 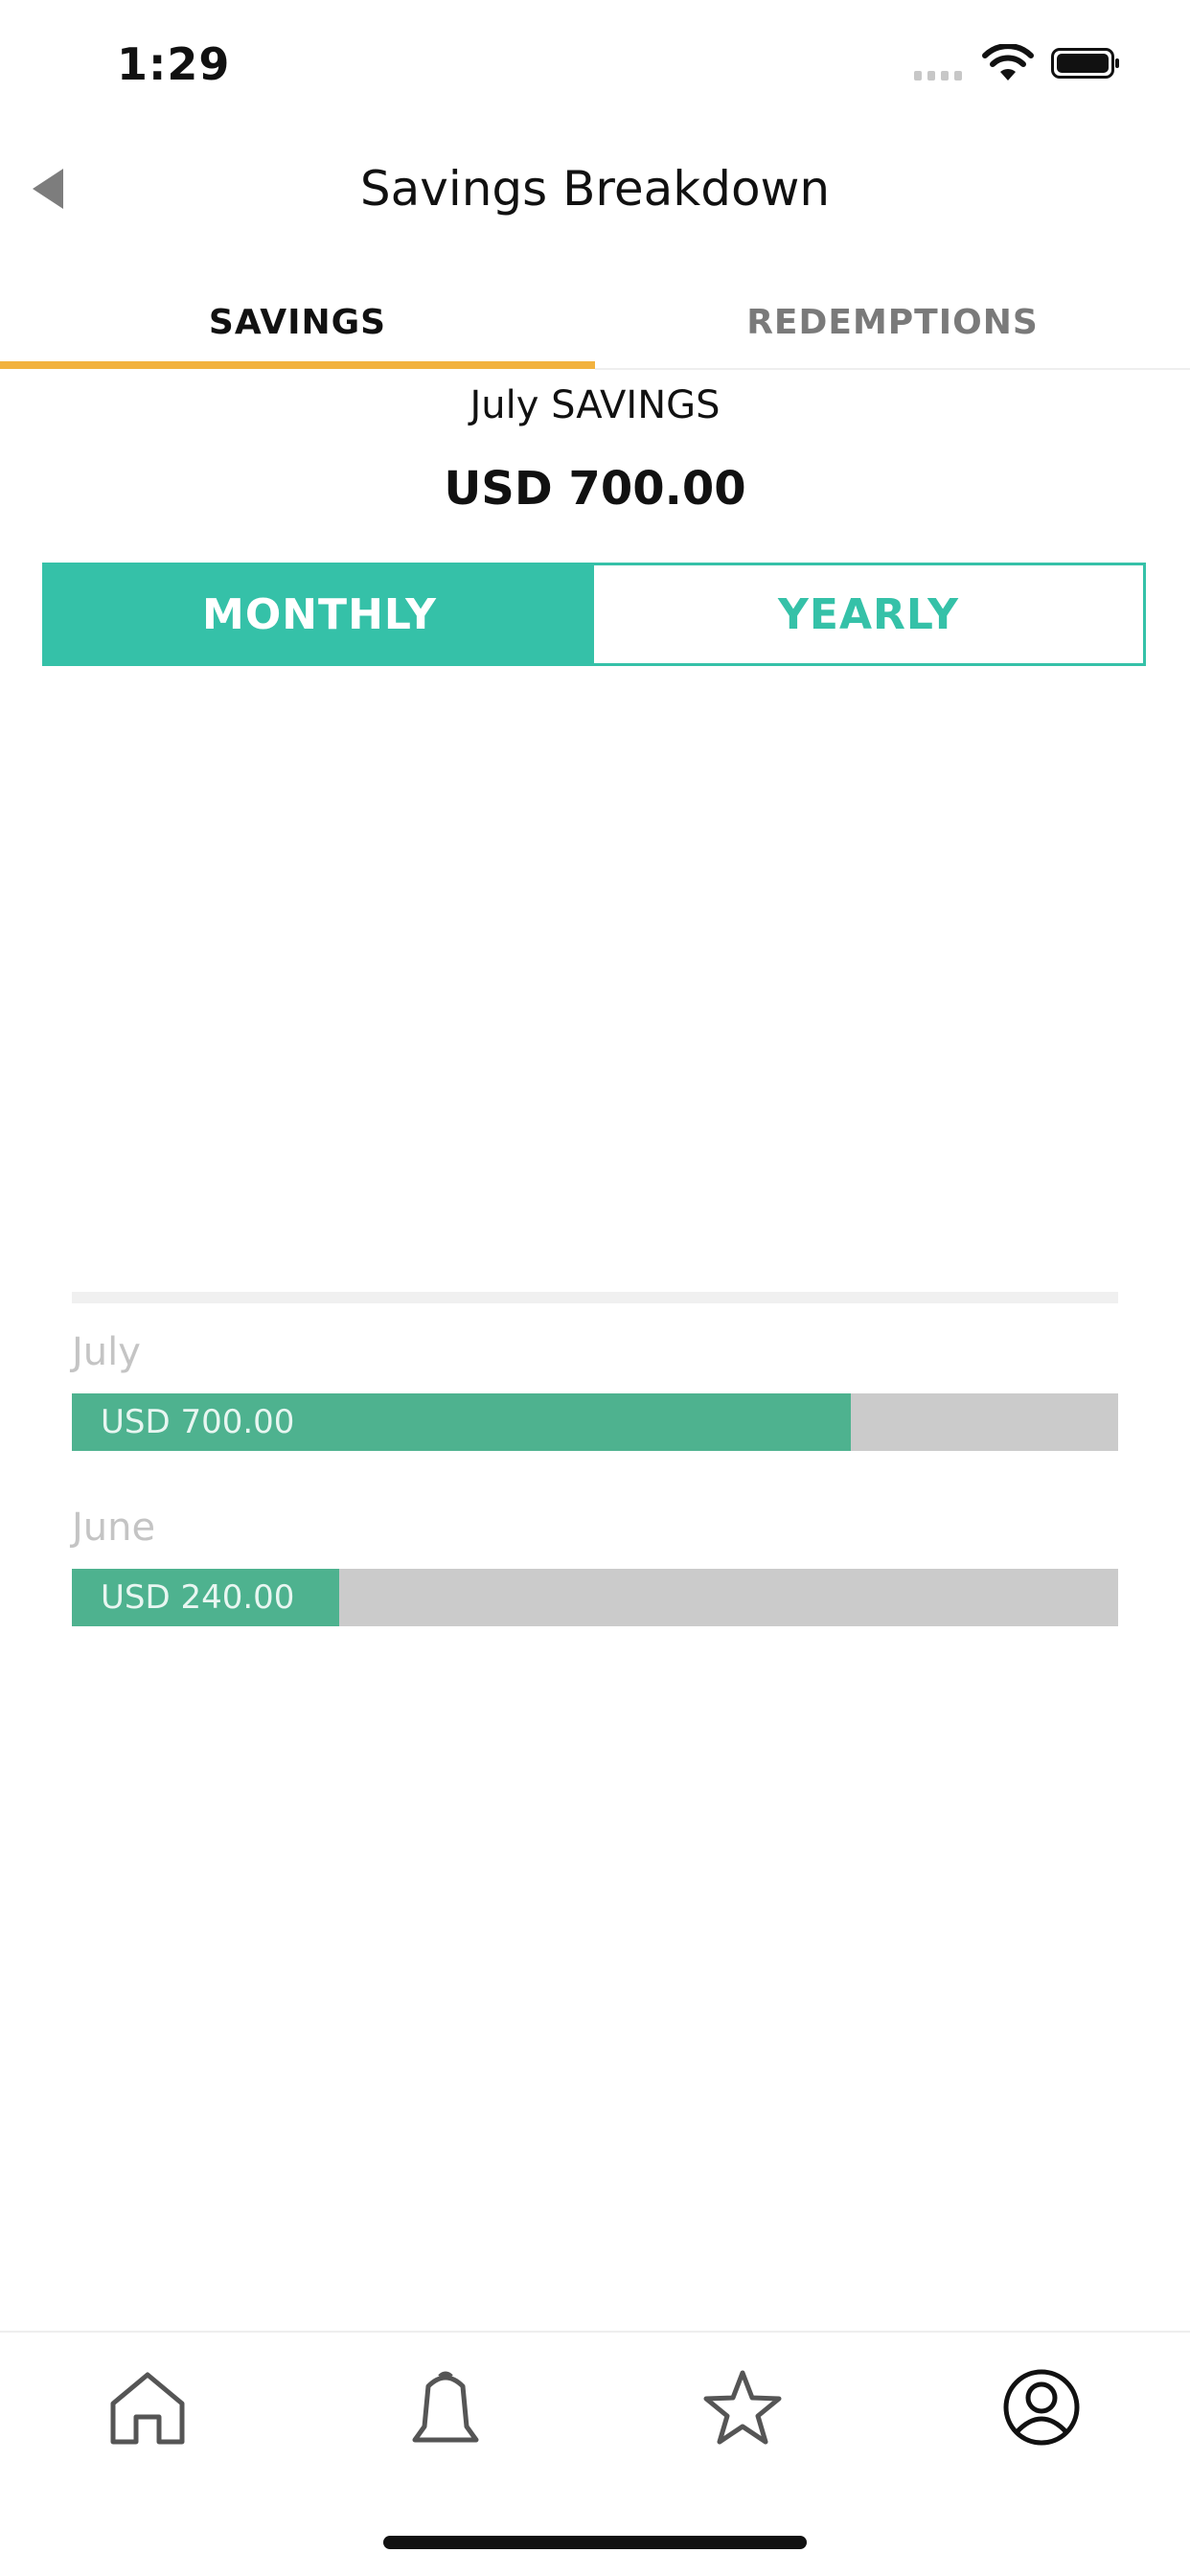 I want to click on period-toggle: MONTHLY YEARLY, so click(x=594, y=614).